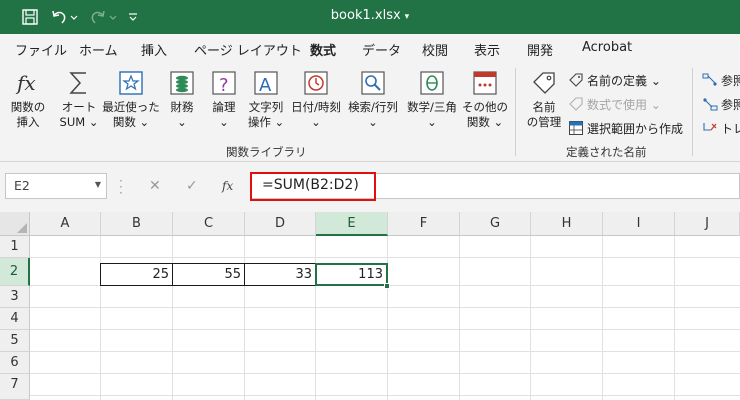 The width and height of the screenshot is (740, 400). What do you see at coordinates (15, 363) in the screenshot?
I see `row-header-6: 6` at bounding box center [15, 363].